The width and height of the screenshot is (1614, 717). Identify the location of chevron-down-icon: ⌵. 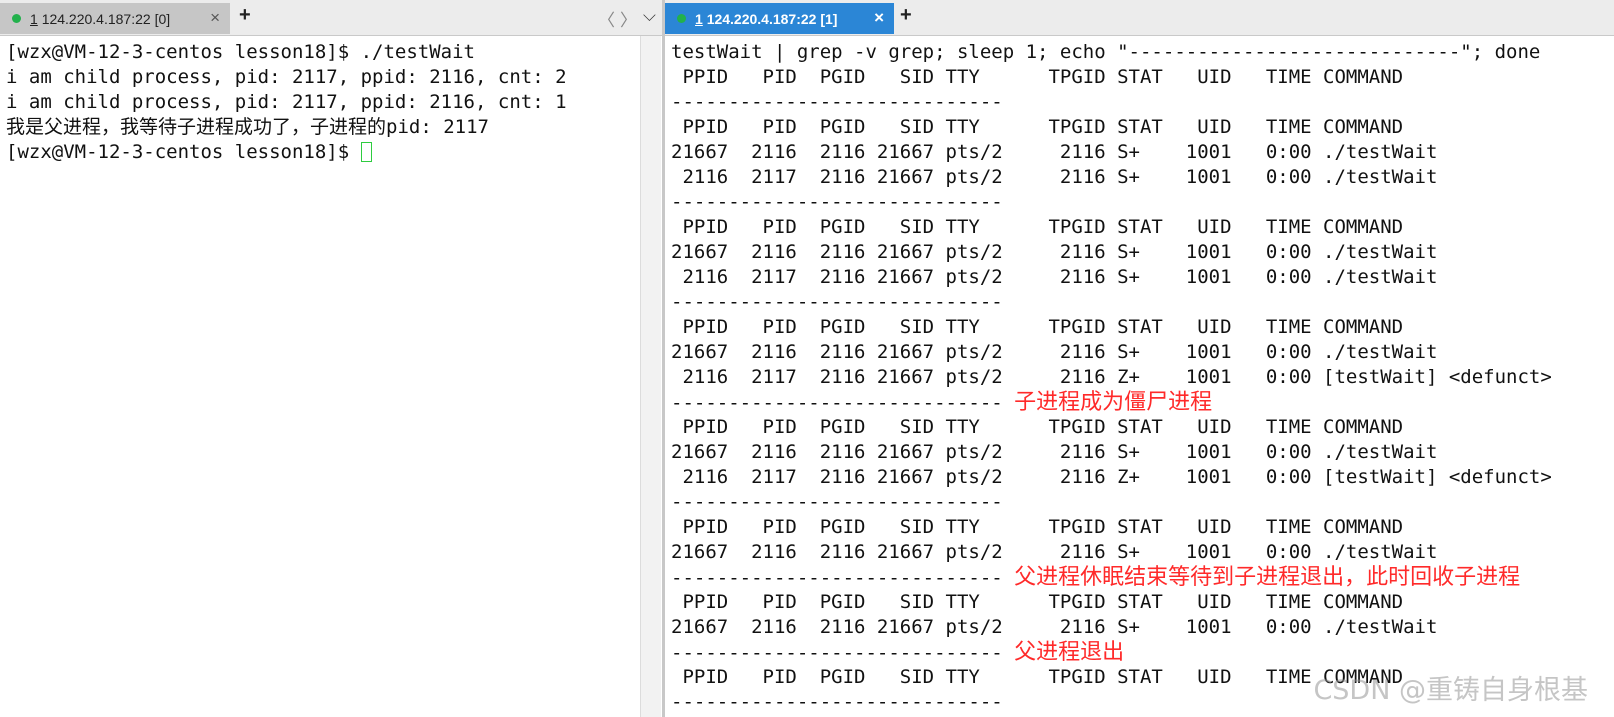
(649, 16).